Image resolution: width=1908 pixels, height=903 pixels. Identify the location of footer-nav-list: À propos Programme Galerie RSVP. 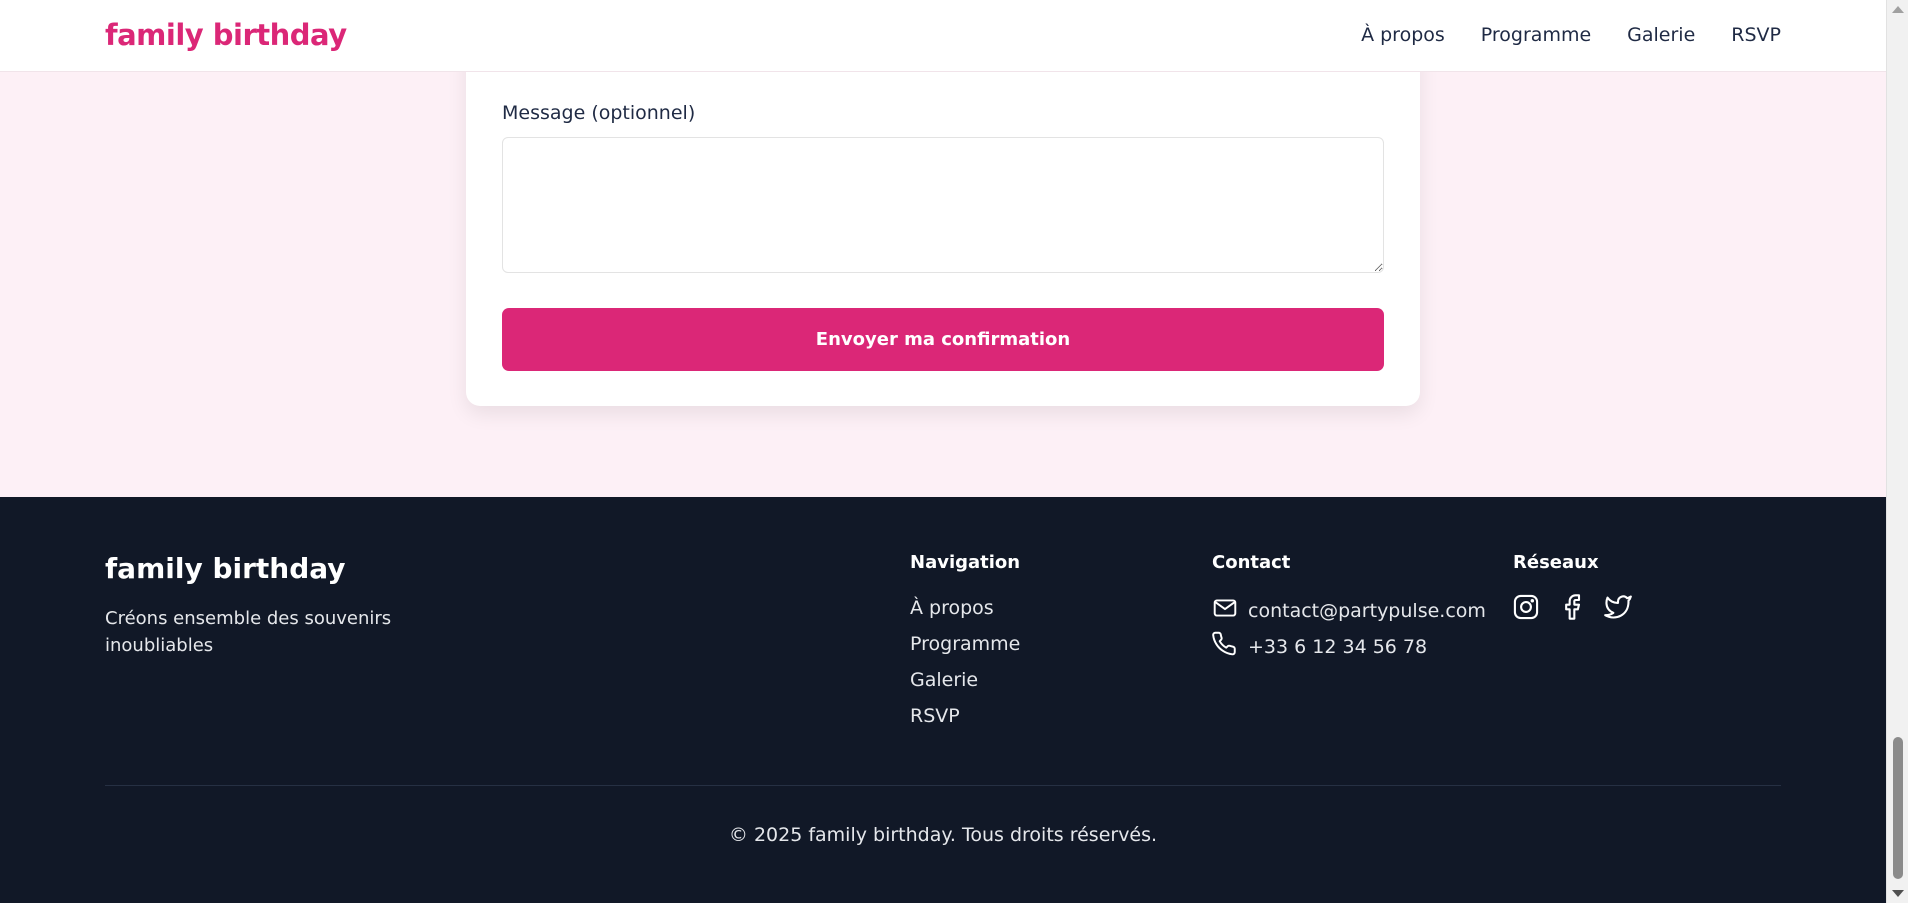
(965, 669).